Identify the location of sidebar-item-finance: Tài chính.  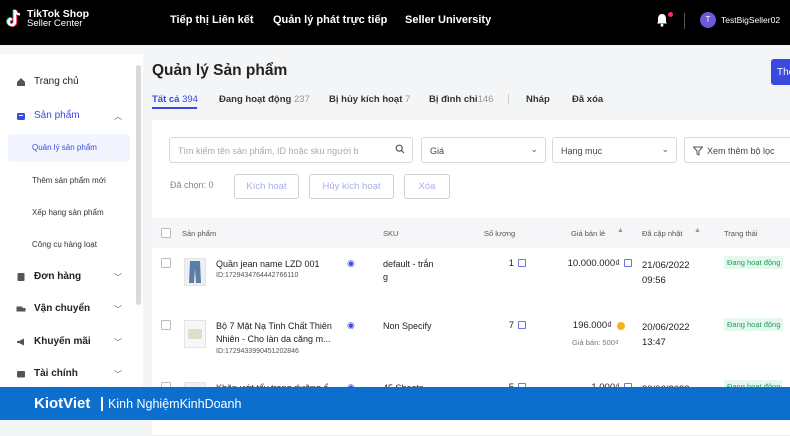
(47, 373).